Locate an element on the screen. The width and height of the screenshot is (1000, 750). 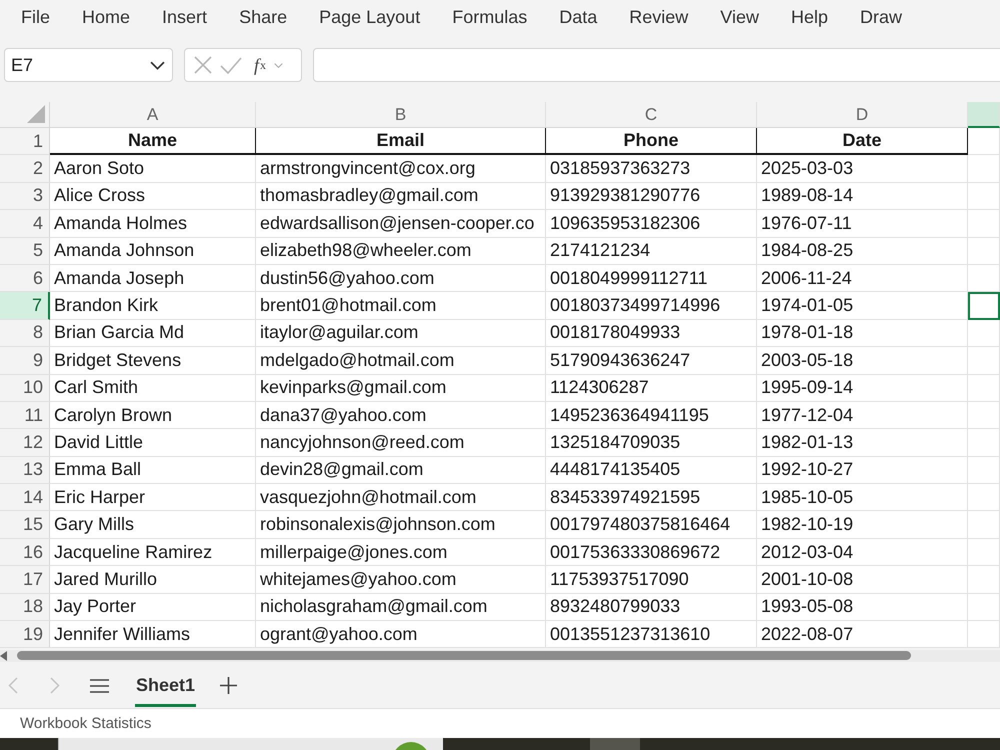
column-header: A is located at coordinates (153, 115).